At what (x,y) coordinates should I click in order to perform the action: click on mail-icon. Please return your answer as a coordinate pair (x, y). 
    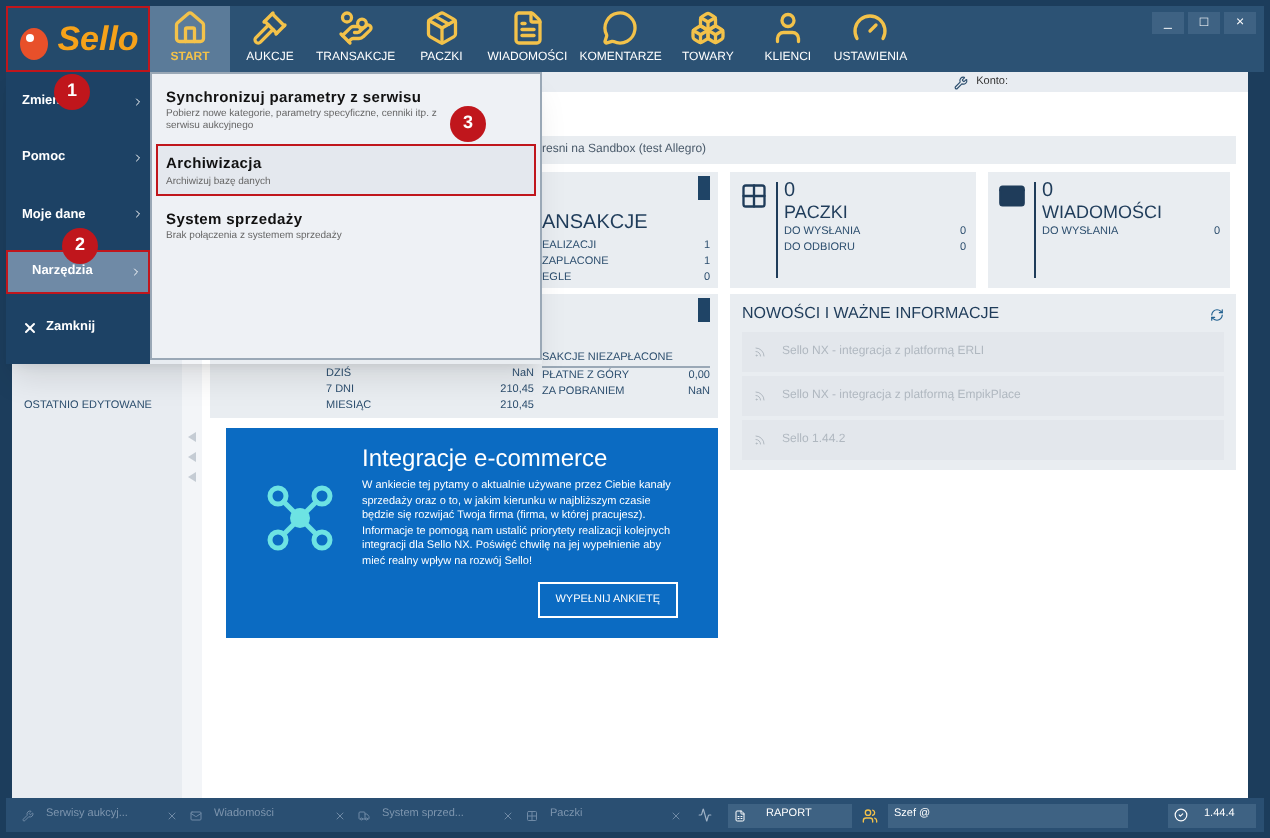
    Looking at the image, I should click on (196, 815).